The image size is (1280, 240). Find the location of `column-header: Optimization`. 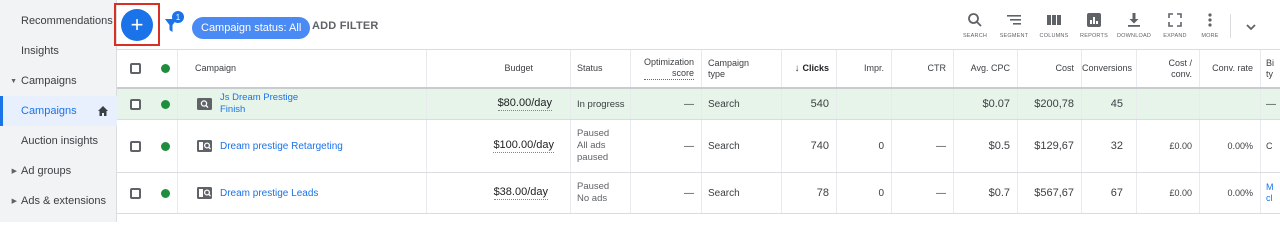

column-header: Optimization is located at coordinates (668, 62).